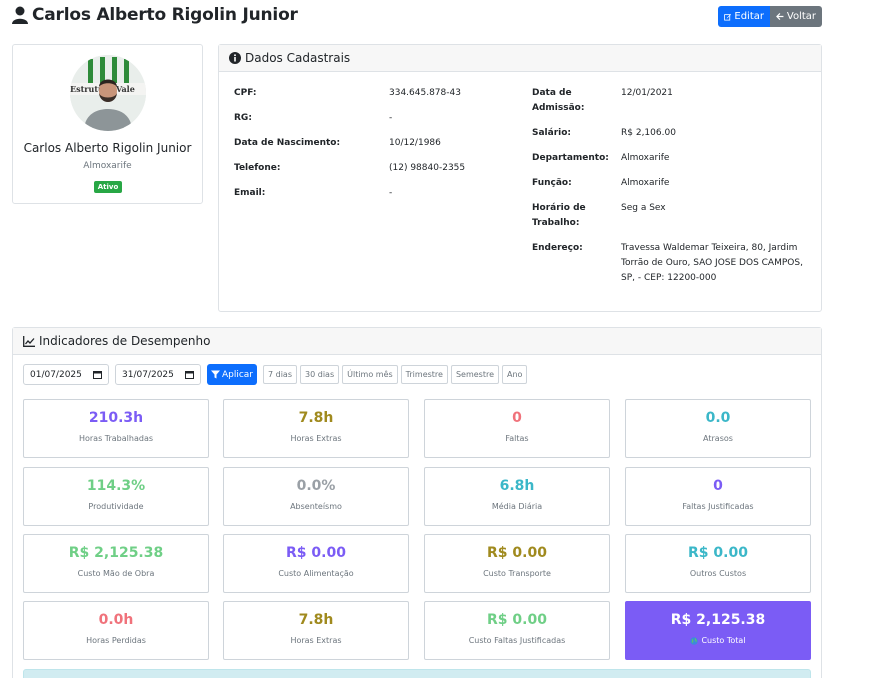 The width and height of the screenshot is (873, 678). I want to click on preset-30-days: 30 dias, so click(320, 374).